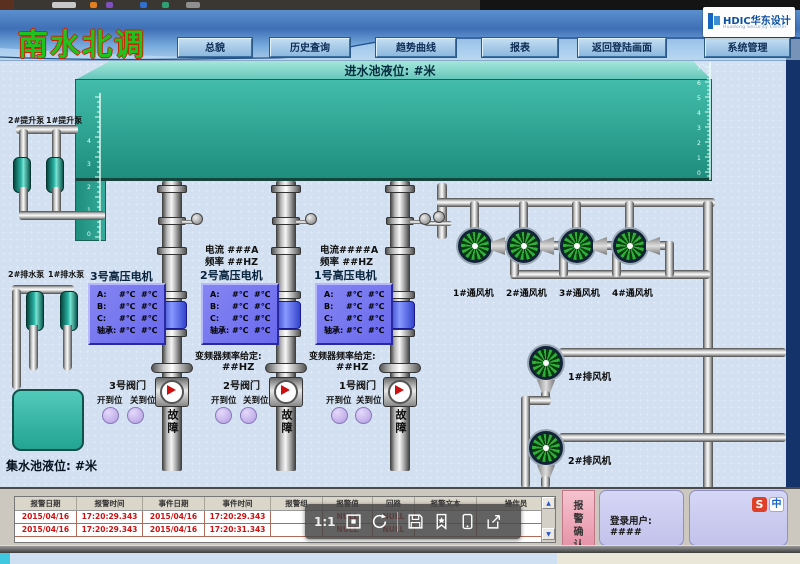  Describe the element at coordinates (699, 113) in the screenshot. I see `right-ruler-4: 4` at that location.